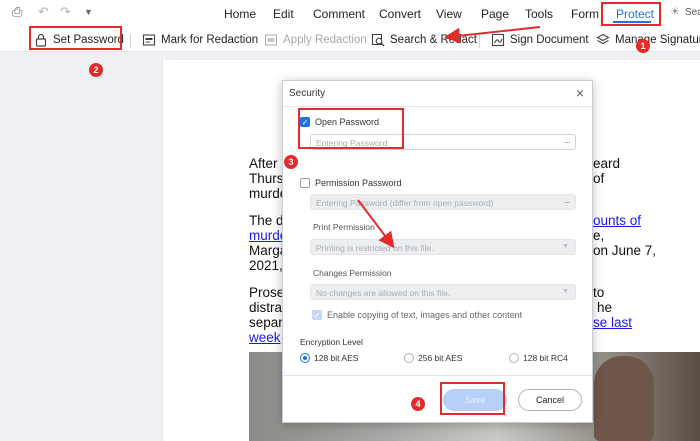 This screenshot has height=441, width=700. I want to click on close-icon: ×, so click(580, 93).